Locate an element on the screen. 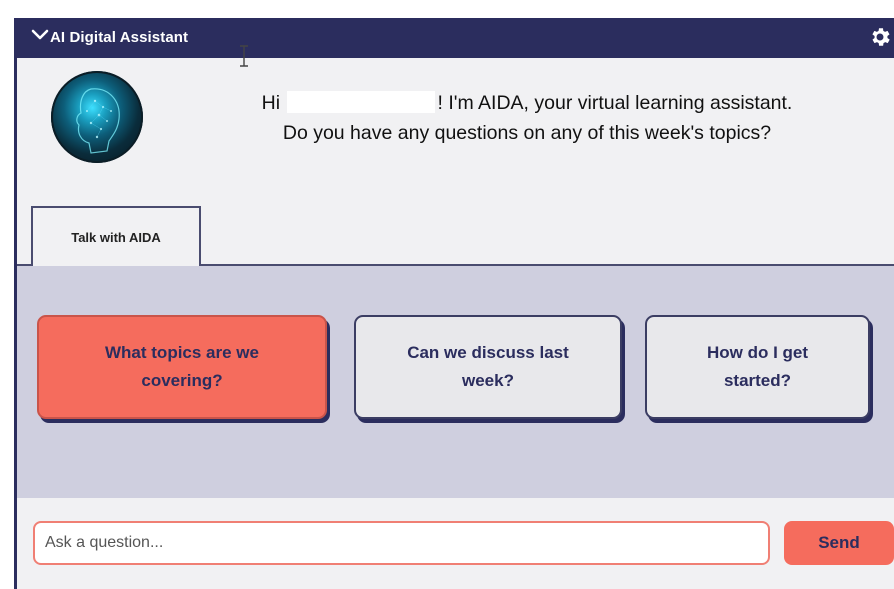 The width and height of the screenshot is (894, 589). aida-avatar is located at coordinates (97, 117).